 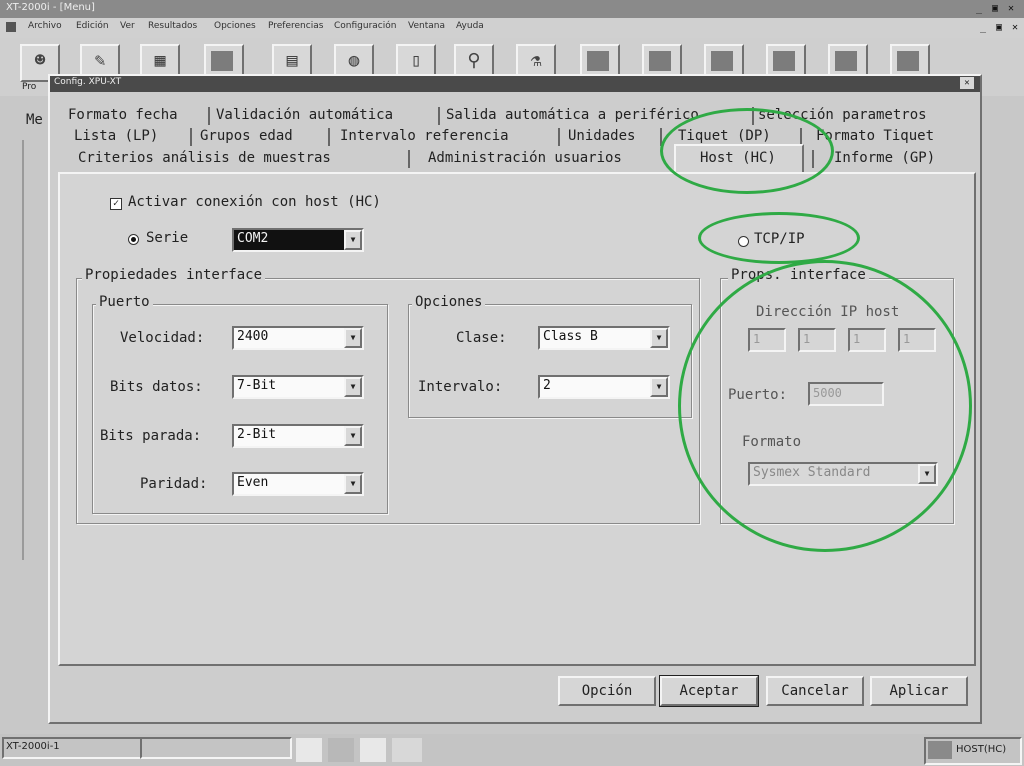 I want to click on clase-select: Class B ▼, so click(x=604, y=338).